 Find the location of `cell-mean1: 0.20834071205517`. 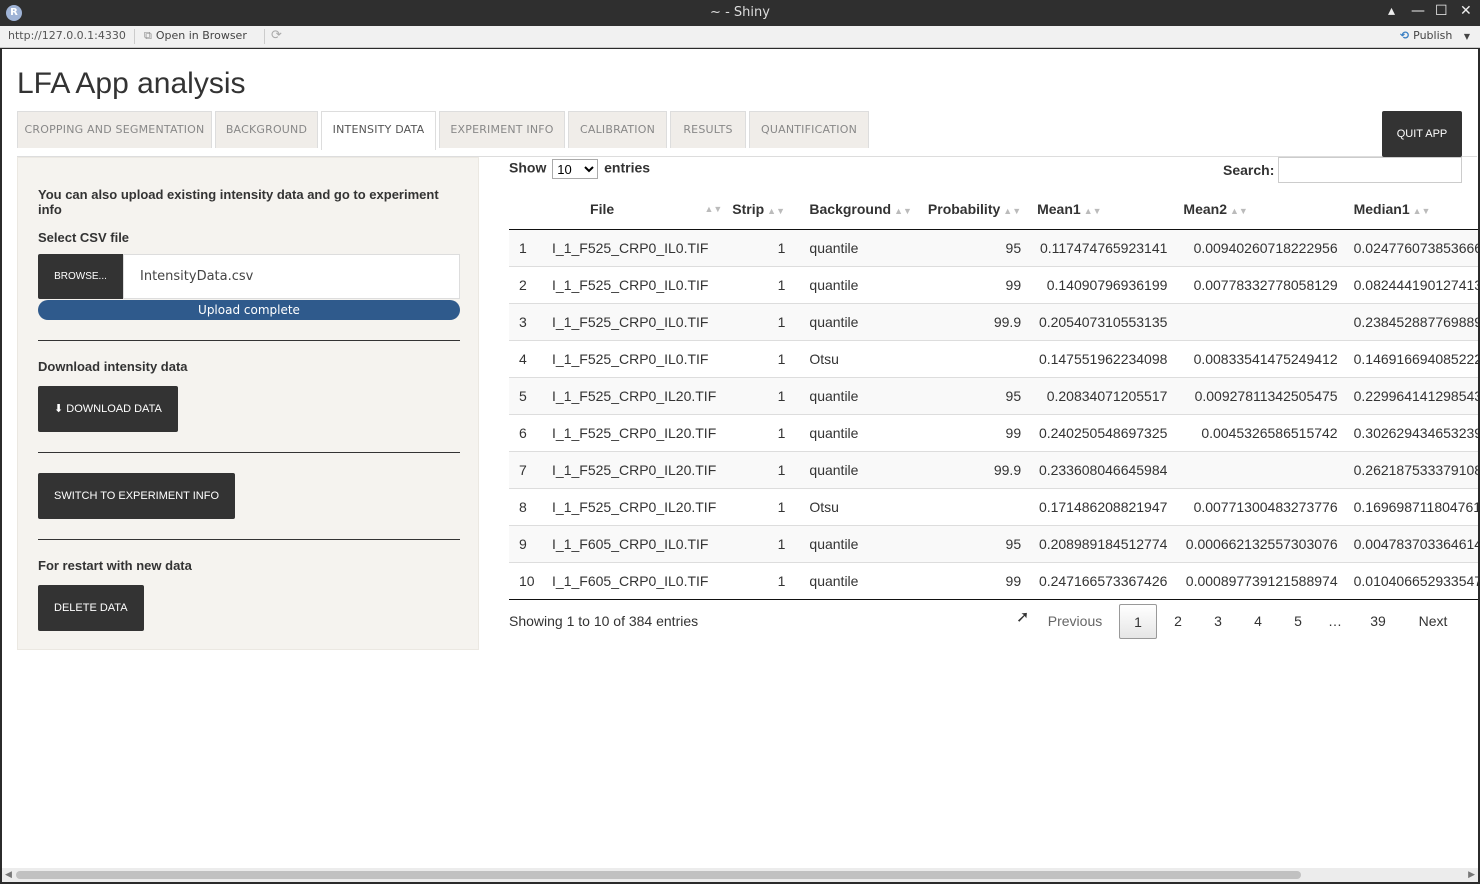

cell-mean1: 0.20834071205517 is located at coordinates (1102, 395).